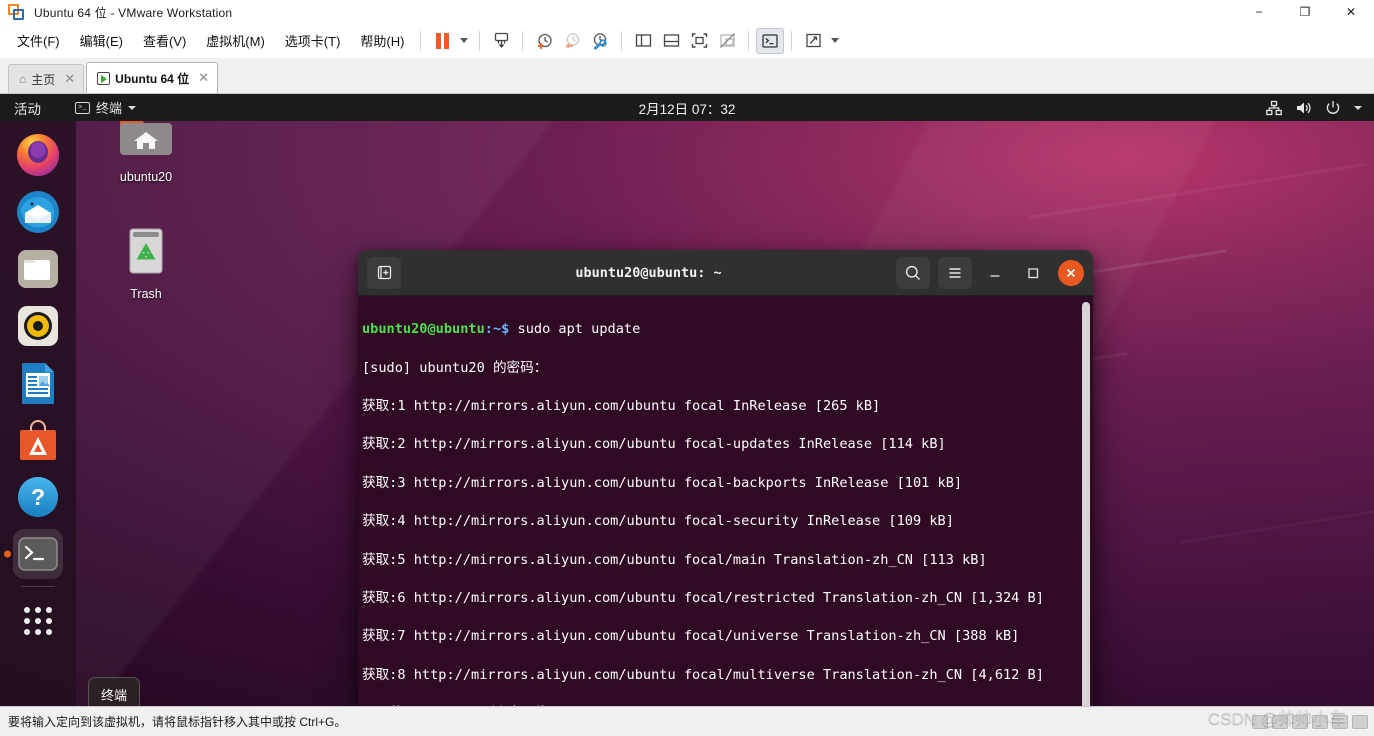 The height and width of the screenshot is (736, 1374). Describe the element at coordinates (442, 41) in the screenshot. I see `pause-vm-button` at that location.